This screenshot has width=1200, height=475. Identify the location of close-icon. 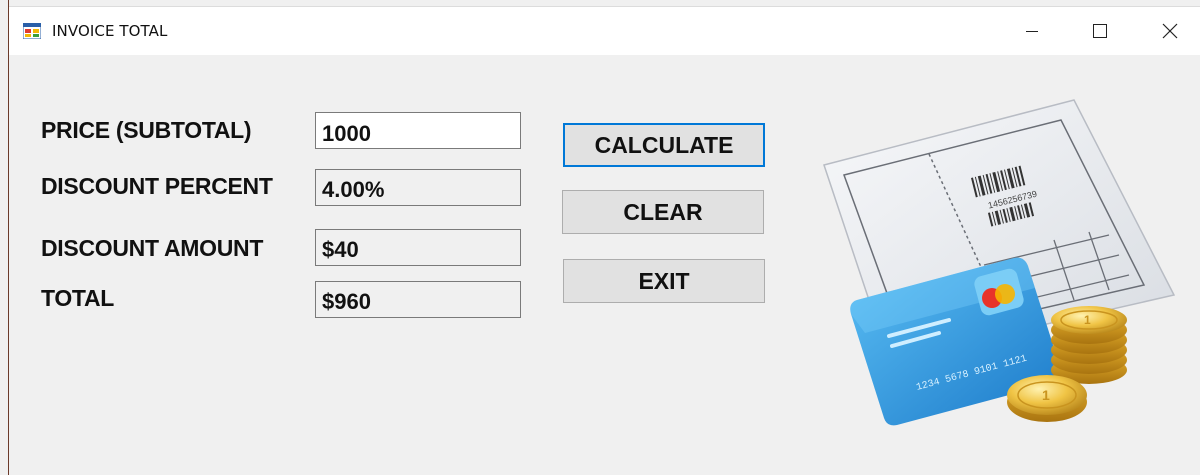
(1170, 31).